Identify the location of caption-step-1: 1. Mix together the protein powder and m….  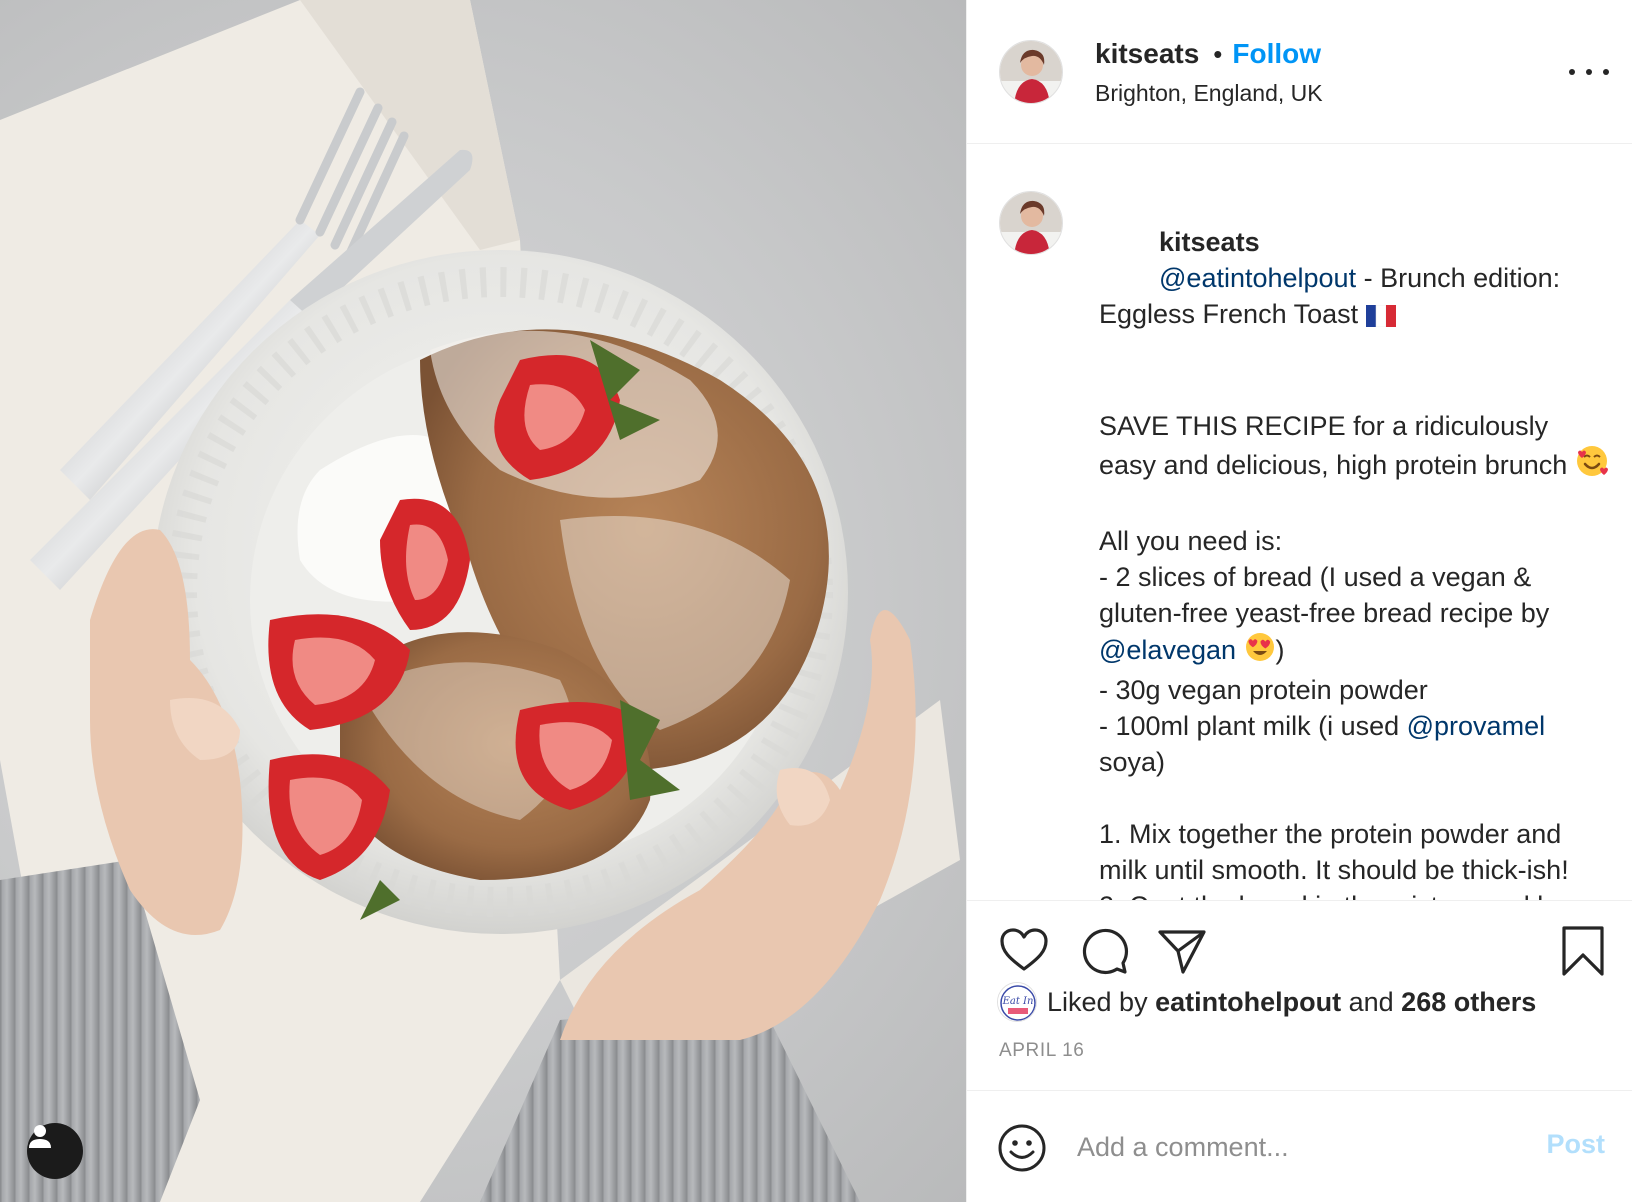
(1334, 852).